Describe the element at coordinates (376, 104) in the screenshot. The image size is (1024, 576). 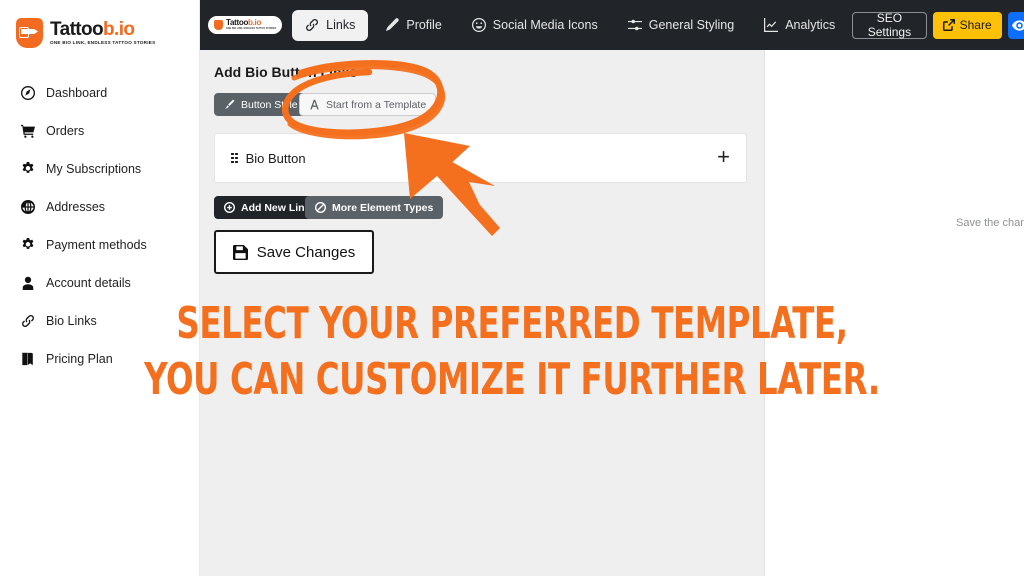
I see `start-from-template-label: Start from a Template` at that location.